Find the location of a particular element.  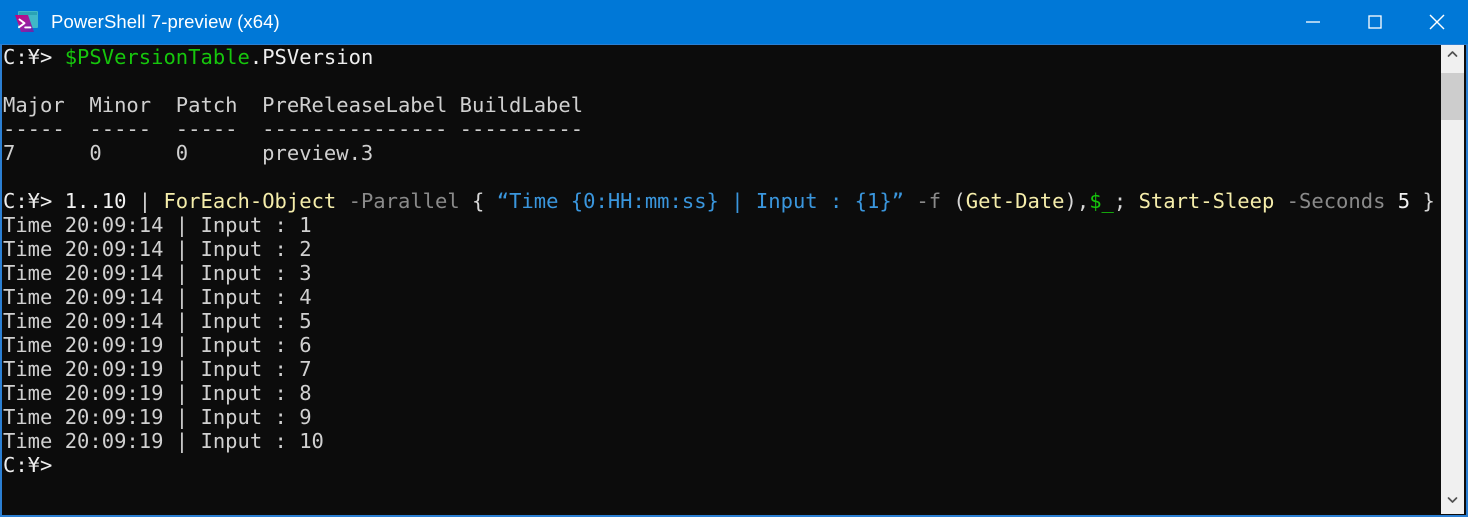

minimize-button is located at coordinates (1313, 22).